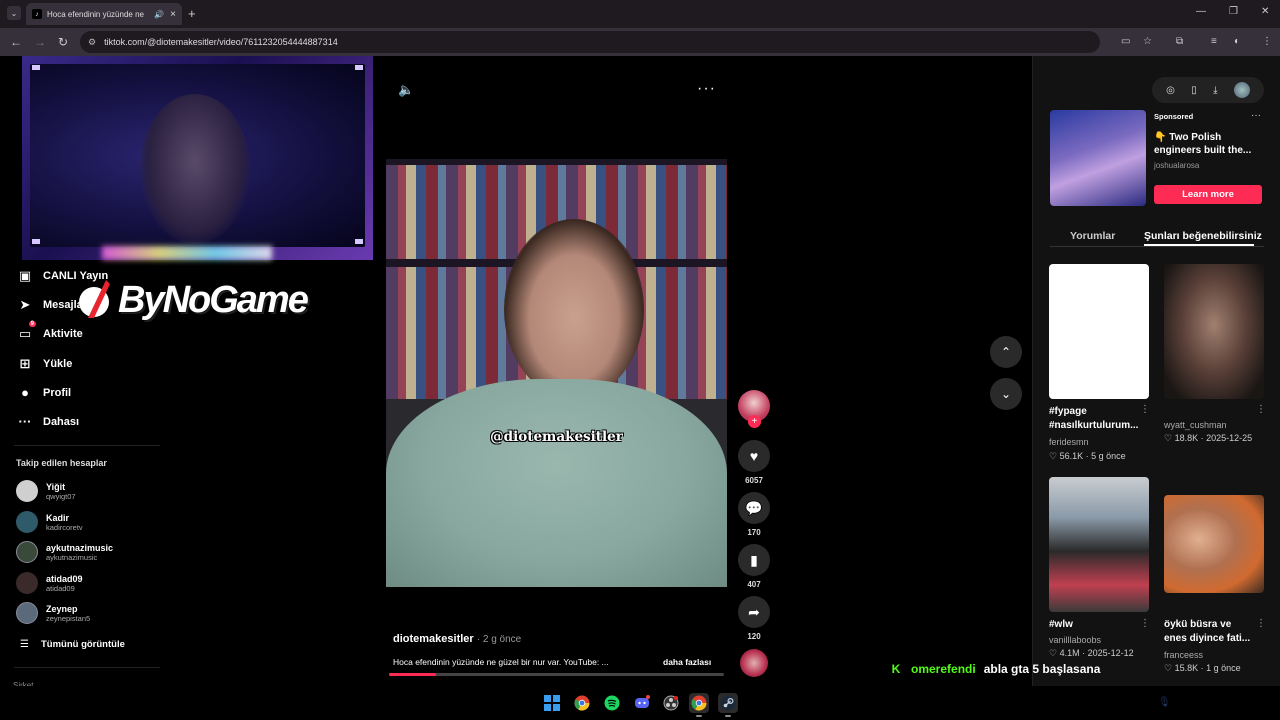 The height and width of the screenshot is (720, 1280). I want to click on post-date: · 5 g önce, so click(1105, 456).